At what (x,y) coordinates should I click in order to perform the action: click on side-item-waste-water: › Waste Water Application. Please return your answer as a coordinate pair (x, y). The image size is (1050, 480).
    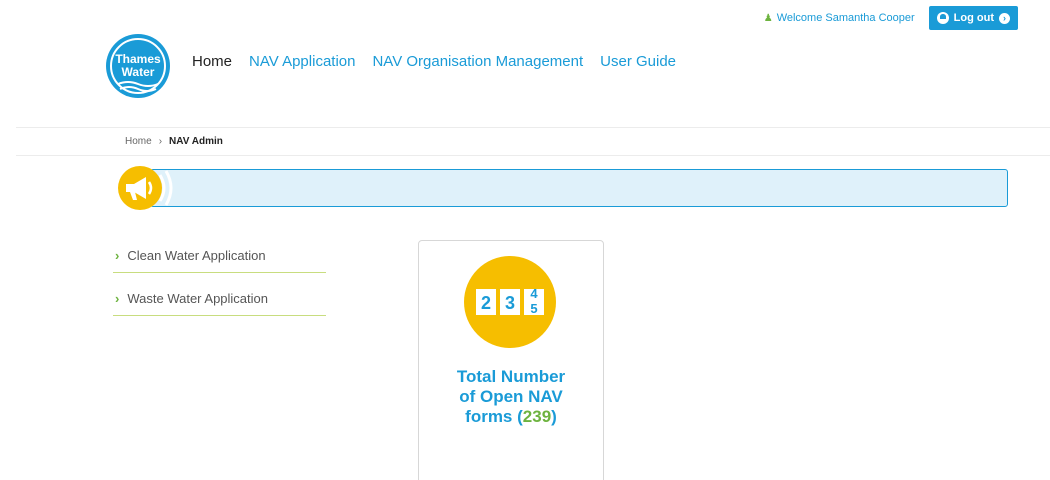
    Looking at the image, I should click on (219, 298).